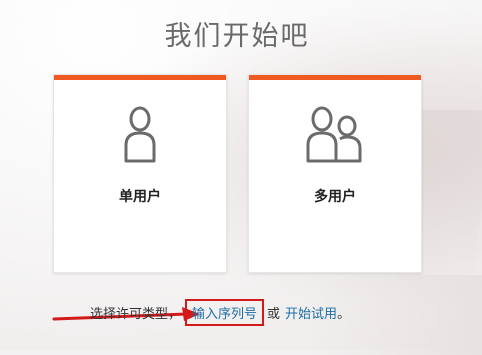 The width and height of the screenshot is (482, 355). I want to click on or-text: 或, so click(274, 314).